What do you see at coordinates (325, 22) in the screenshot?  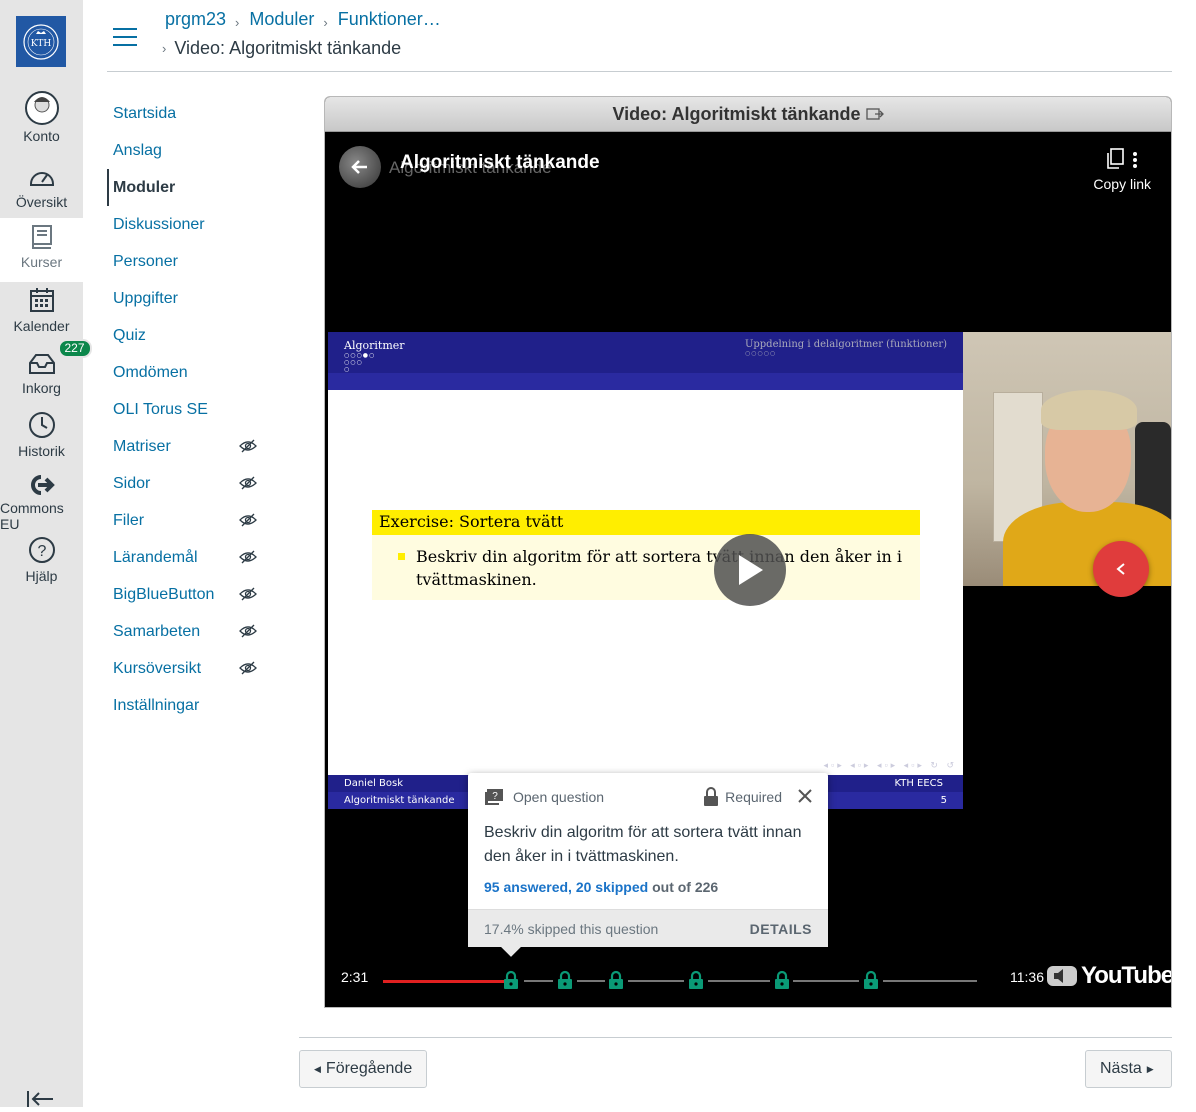 I see `chevron-right-icon: ›` at bounding box center [325, 22].